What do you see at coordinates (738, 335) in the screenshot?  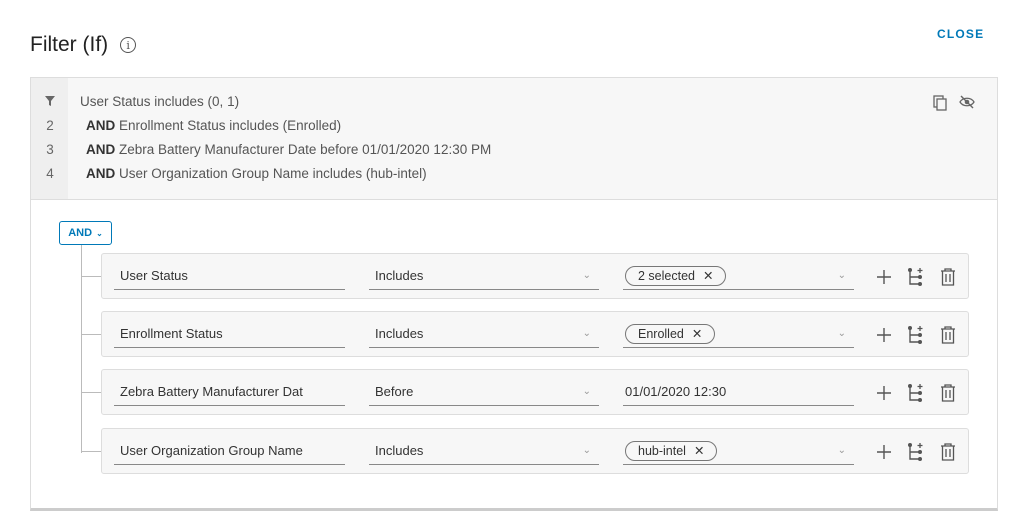 I see `value-input: Enrolled ✕ ⌄` at bounding box center [738, 335].